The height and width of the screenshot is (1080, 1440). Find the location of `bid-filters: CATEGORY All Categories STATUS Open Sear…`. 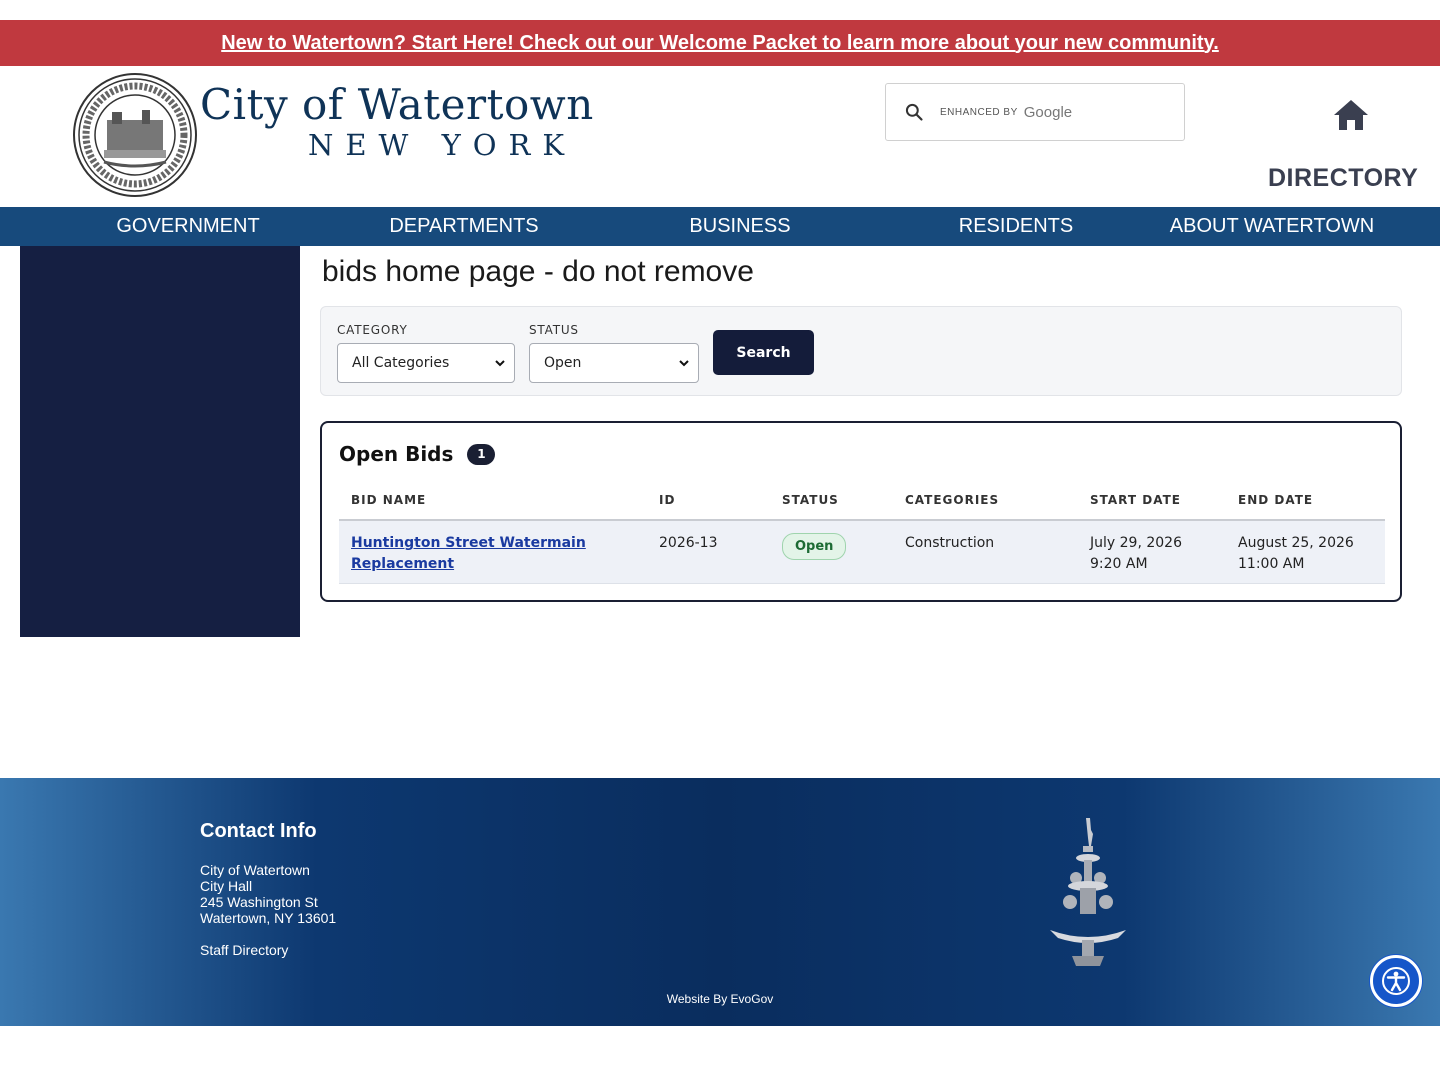

bid-filters: CATEGORY All Categories STATUS Open Sear… is located at coordinates (861, 351).